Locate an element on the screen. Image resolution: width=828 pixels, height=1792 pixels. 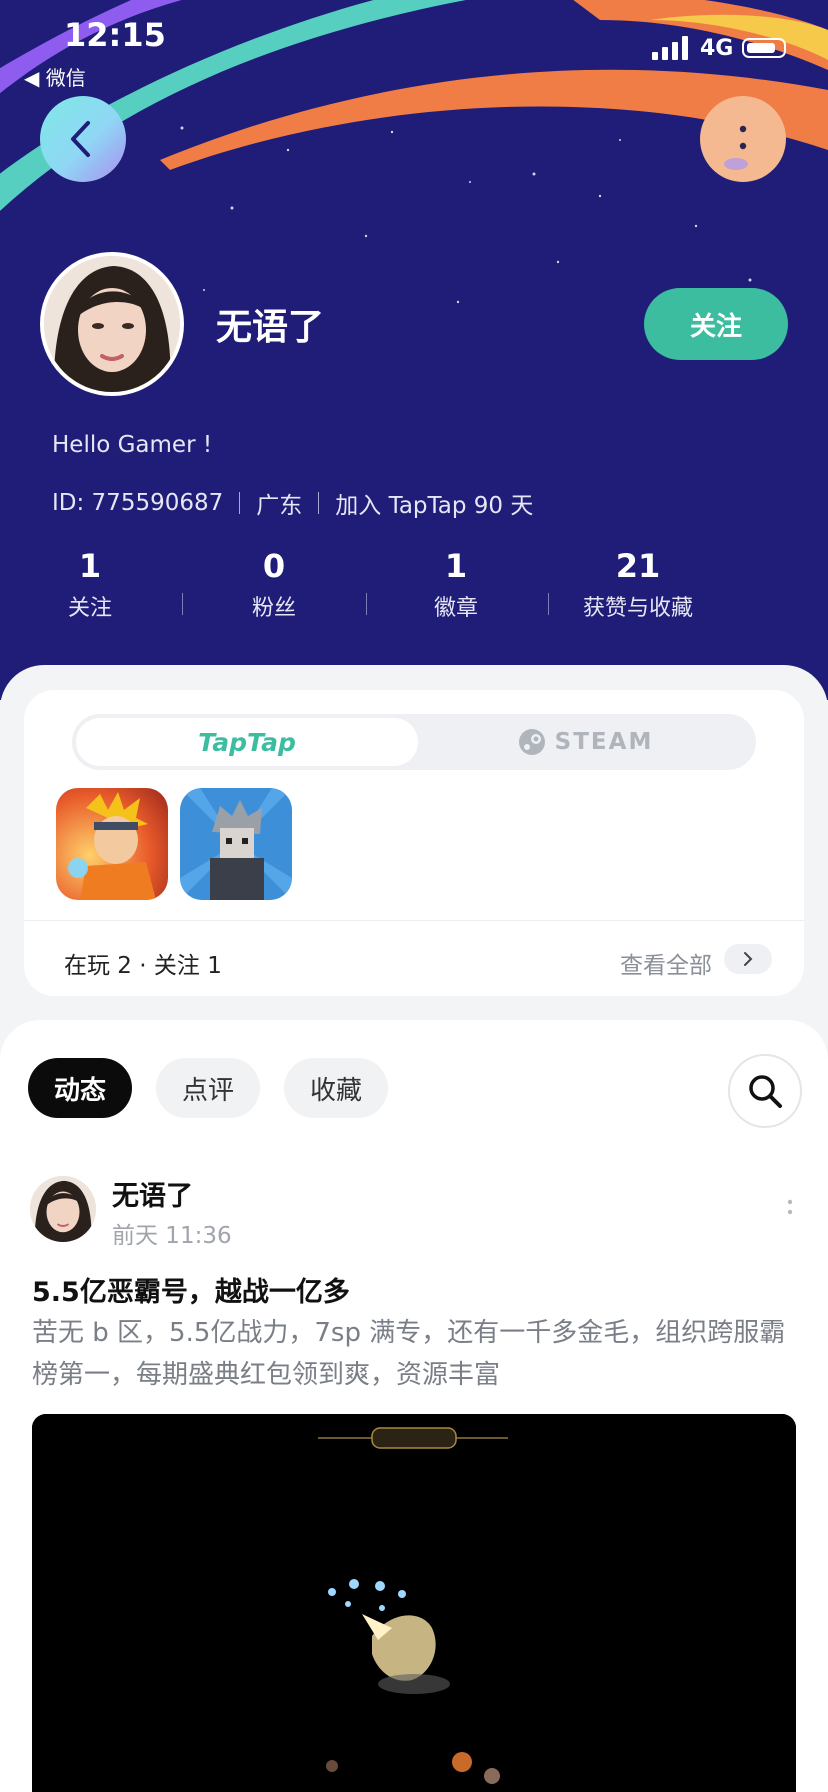
back-button is located at coordinates (83, 139).